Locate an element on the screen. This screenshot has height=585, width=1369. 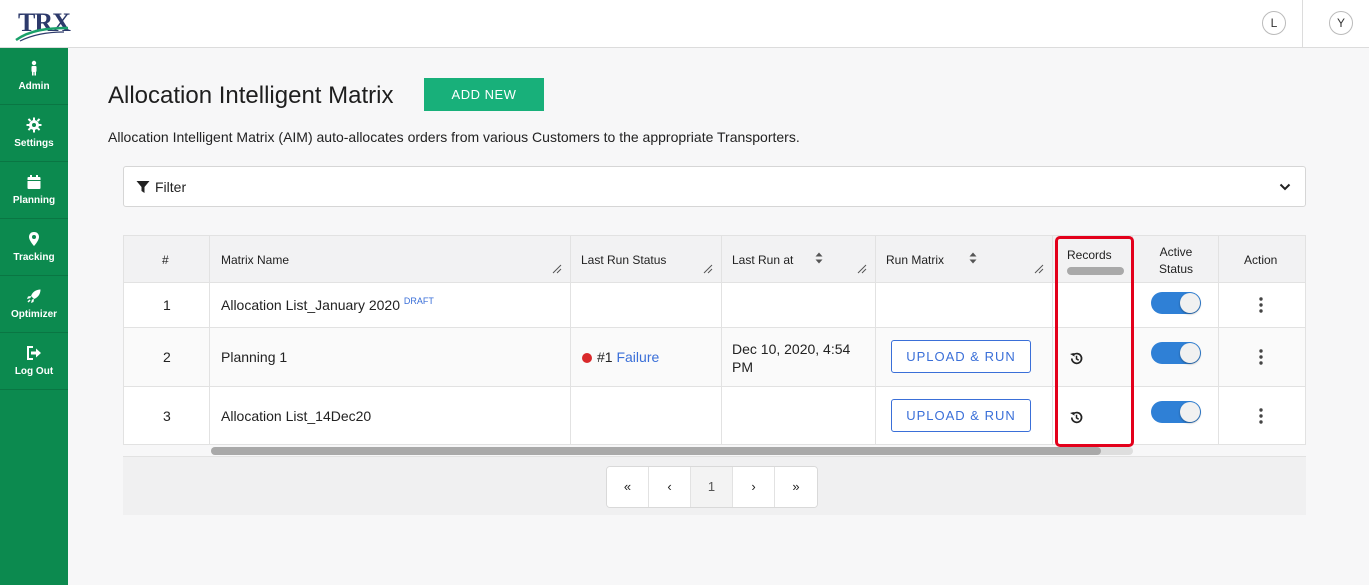
horizontal-scrollbar is located at coordinates (672, 451).